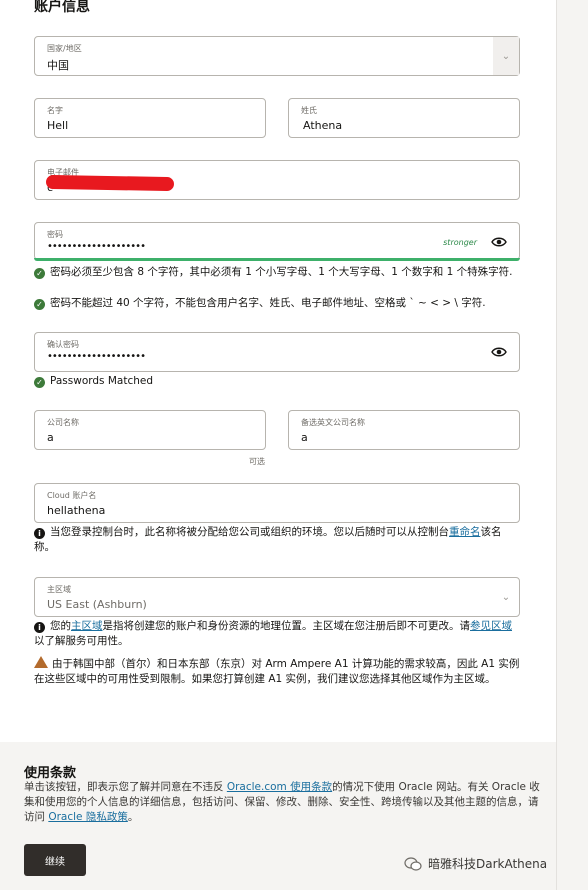 Image resolution: width=588 pixels, height=890 pixels. I want to click on password-match-text: Passwords Matched, so click(102, 381).